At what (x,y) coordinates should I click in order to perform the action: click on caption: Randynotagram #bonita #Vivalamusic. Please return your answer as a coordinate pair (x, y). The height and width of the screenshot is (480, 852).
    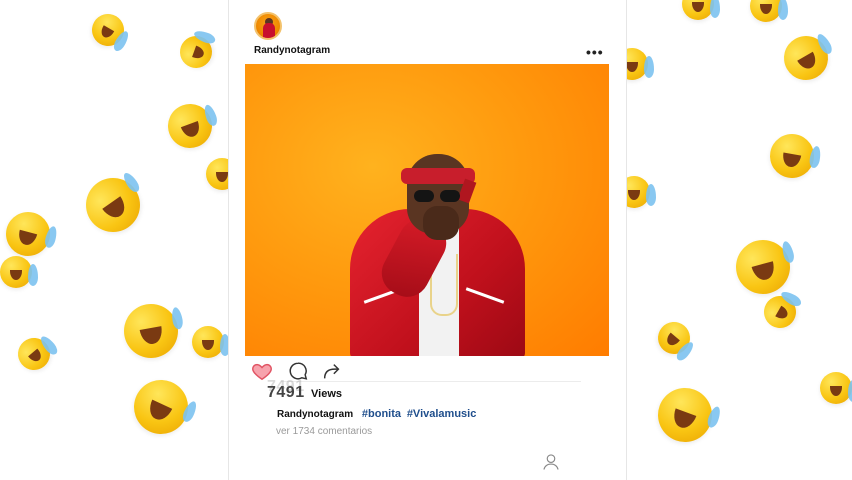
    Looking at the image, I should click on (376, 414).